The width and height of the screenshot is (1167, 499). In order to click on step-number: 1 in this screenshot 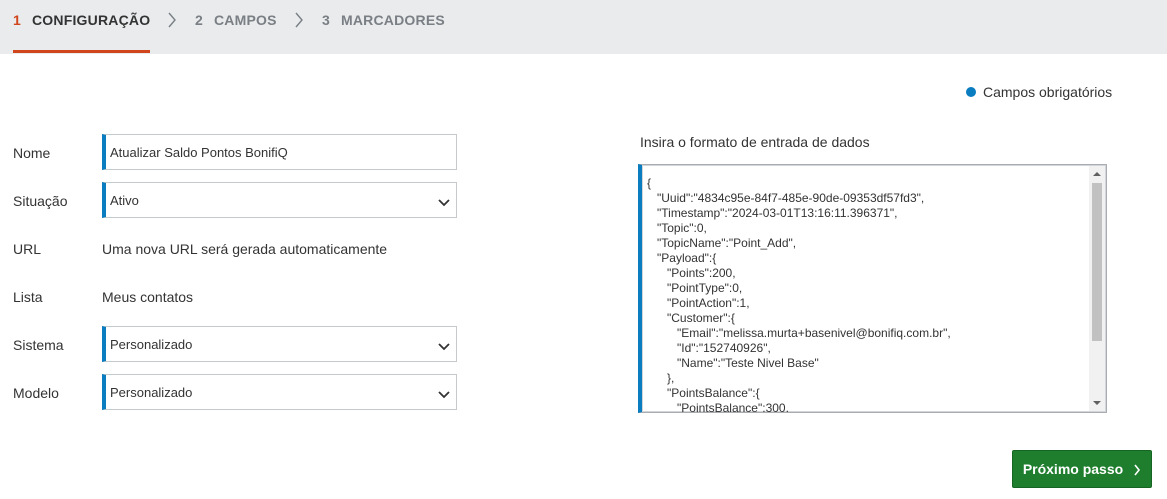, I will do `click(17, 20)`.